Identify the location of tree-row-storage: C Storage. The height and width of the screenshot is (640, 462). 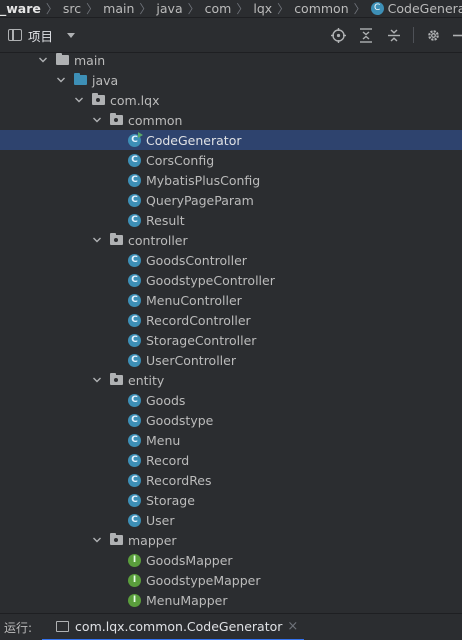
(231, 500).